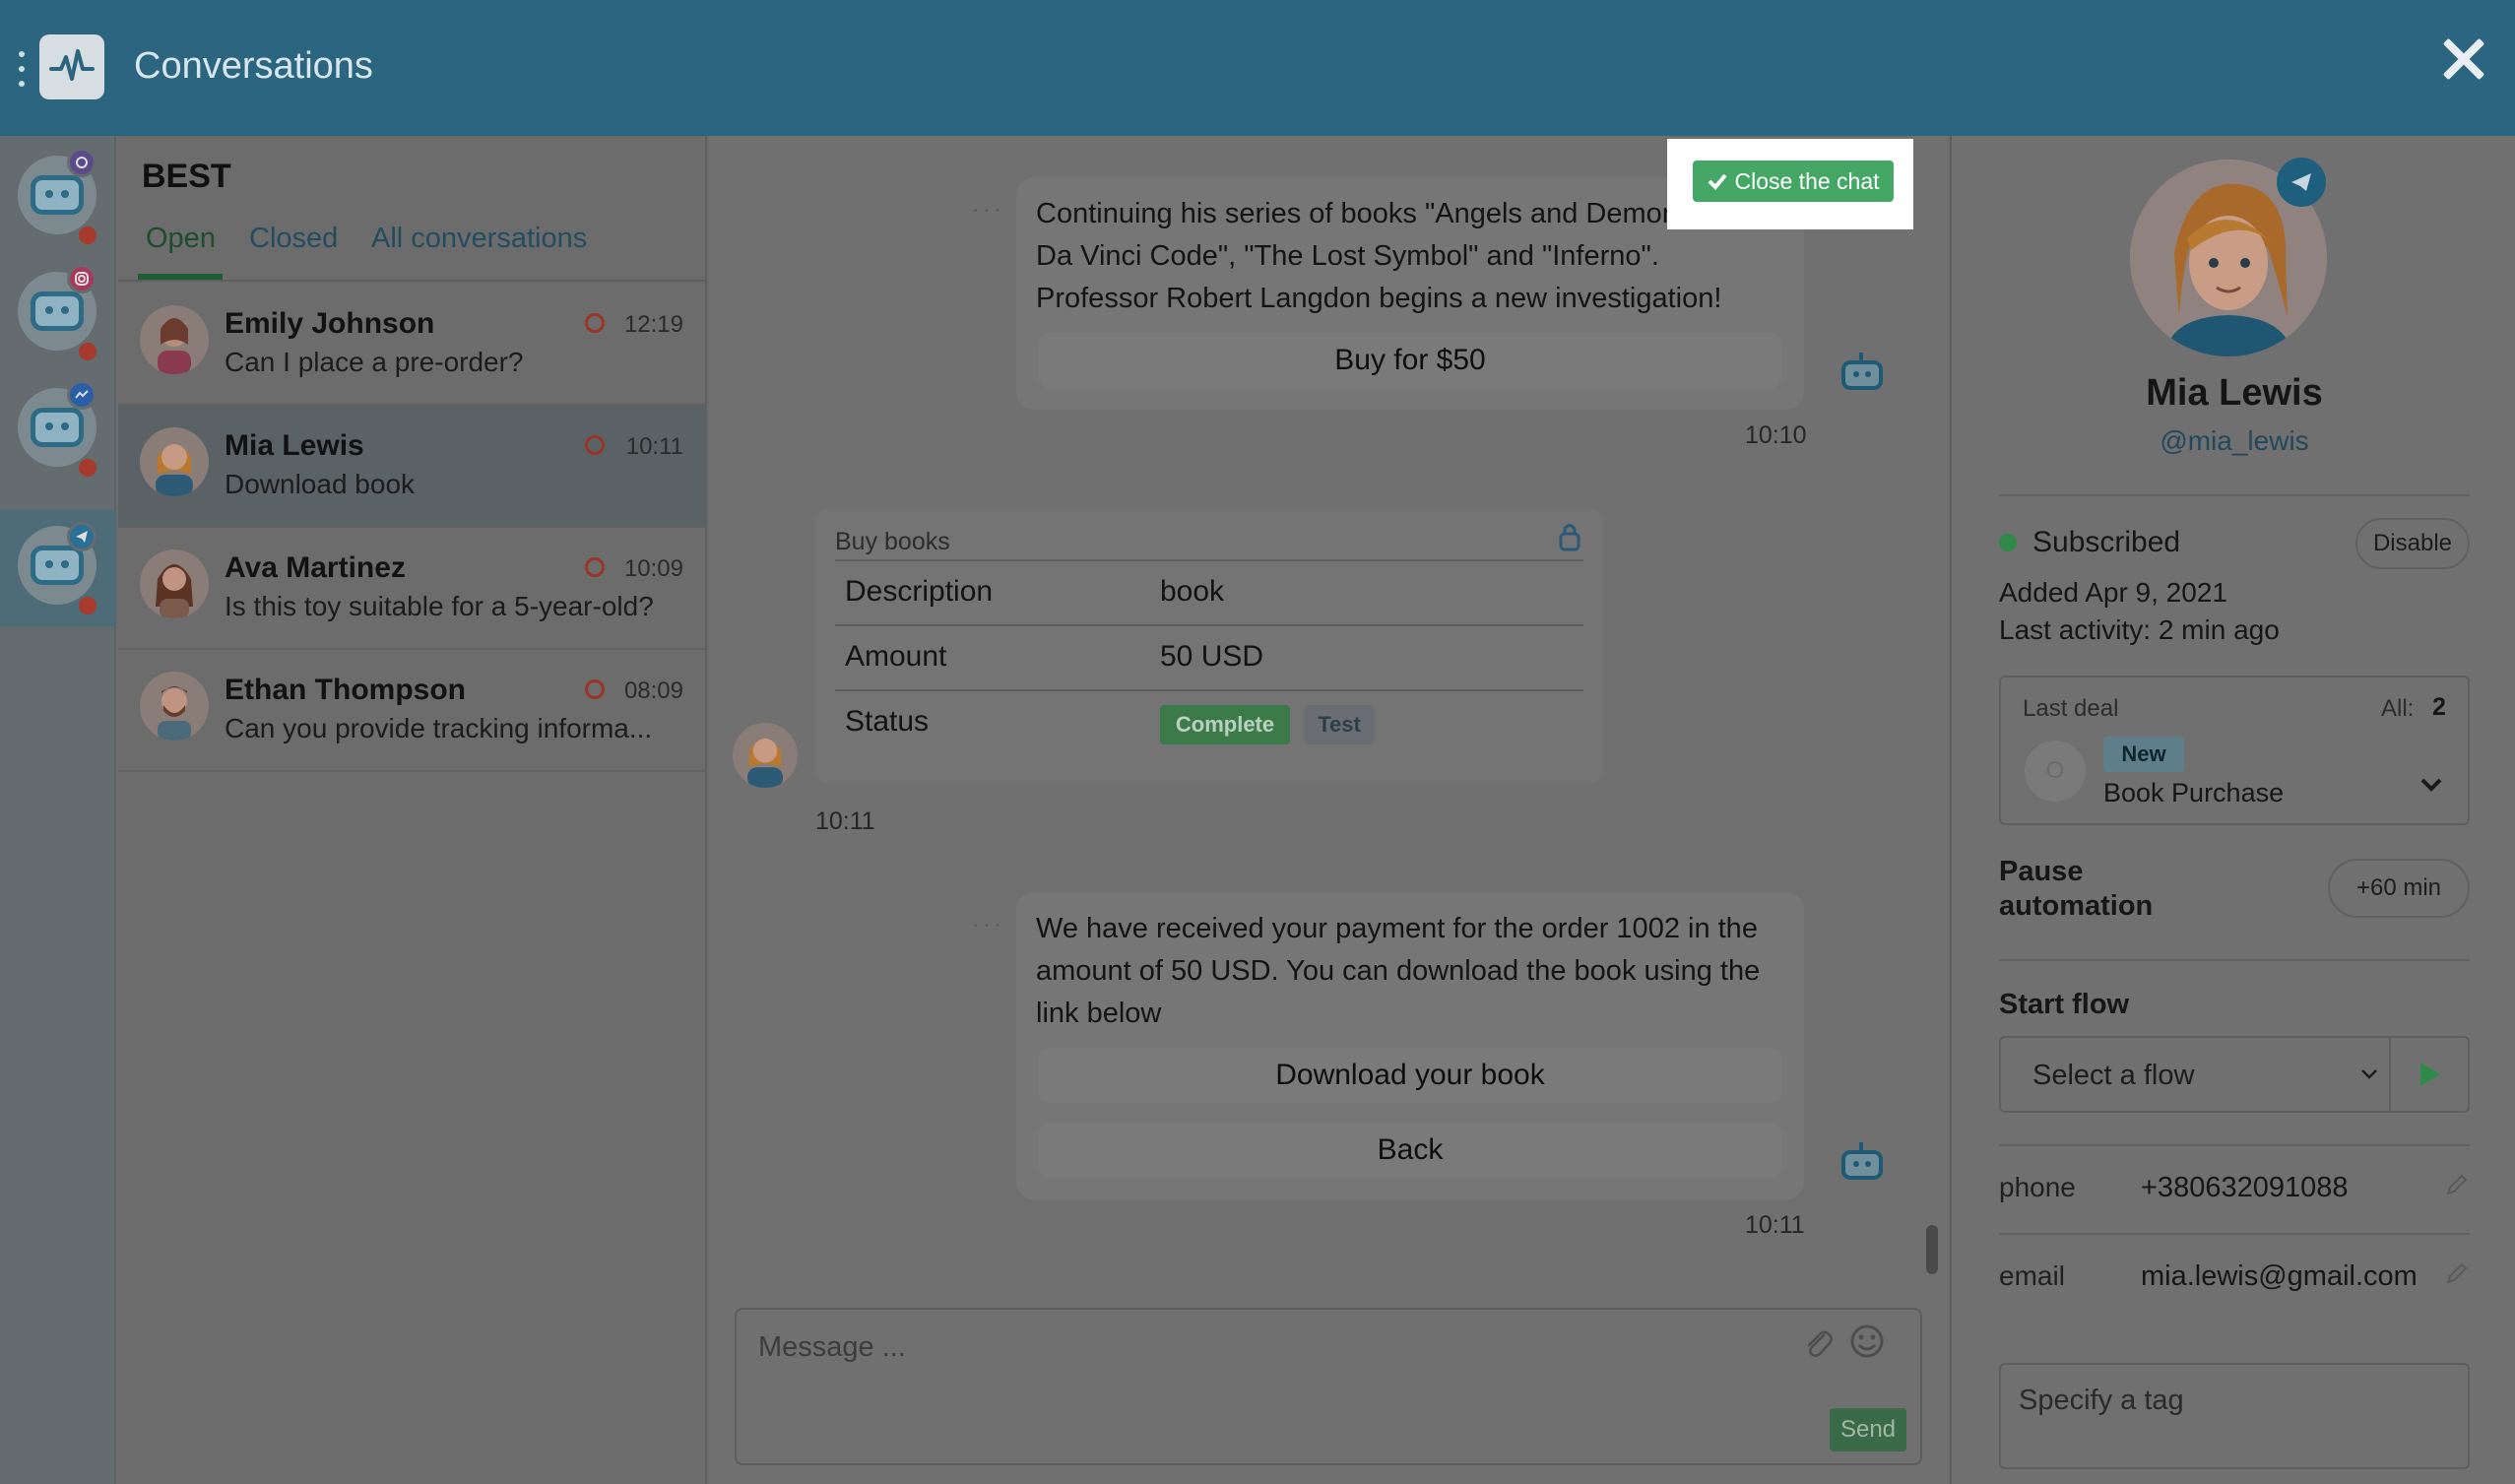 The height and width of the screenshot is (1484, 2515). I want to click on play-icon, so click(2430, 1074).